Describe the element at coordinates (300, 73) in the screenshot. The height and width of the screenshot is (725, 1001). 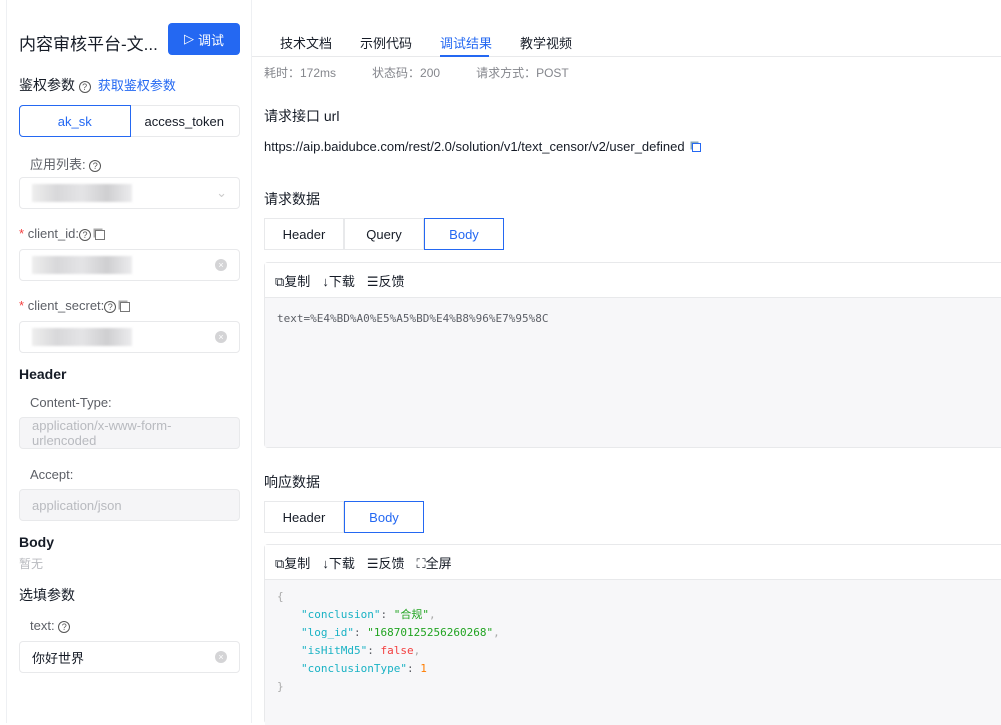
I see `elapsed-time: 耗时：172ms` at that location.